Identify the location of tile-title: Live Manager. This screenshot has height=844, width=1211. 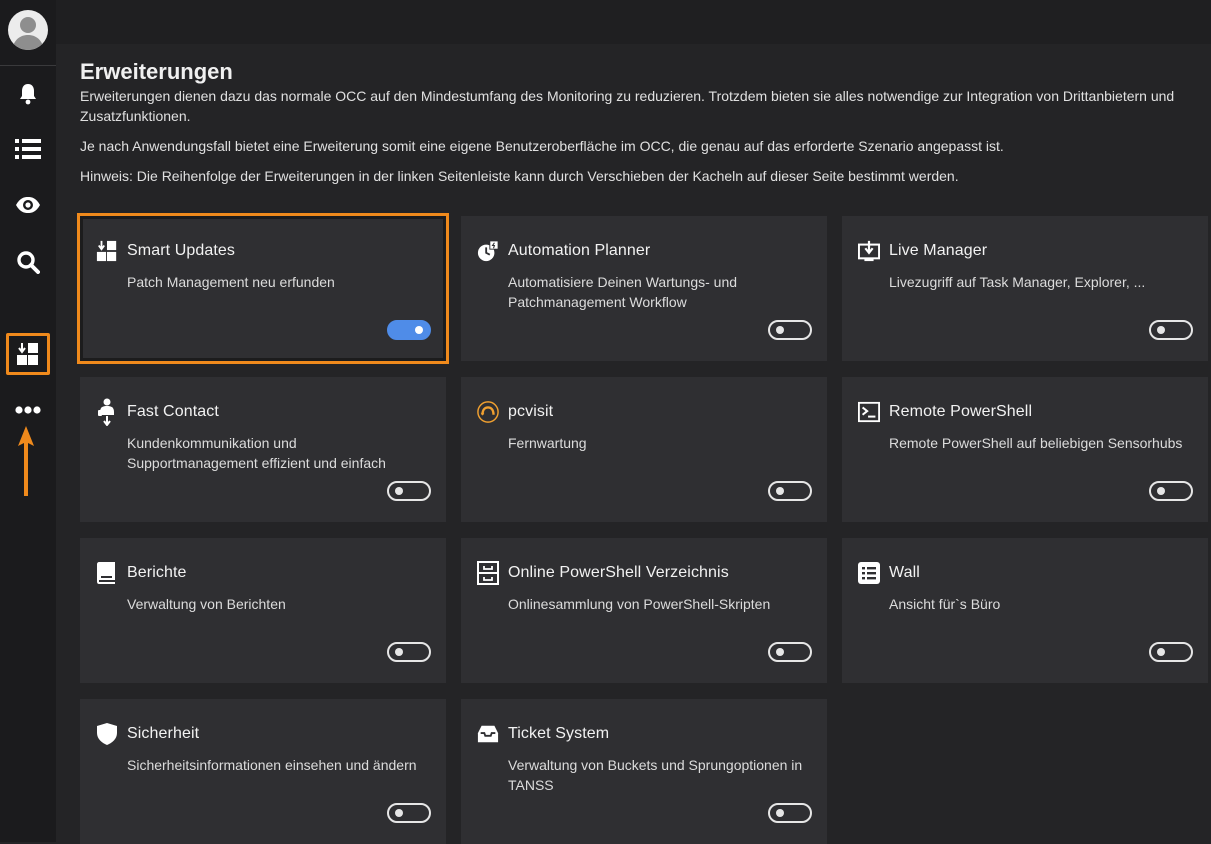
(938, 250).